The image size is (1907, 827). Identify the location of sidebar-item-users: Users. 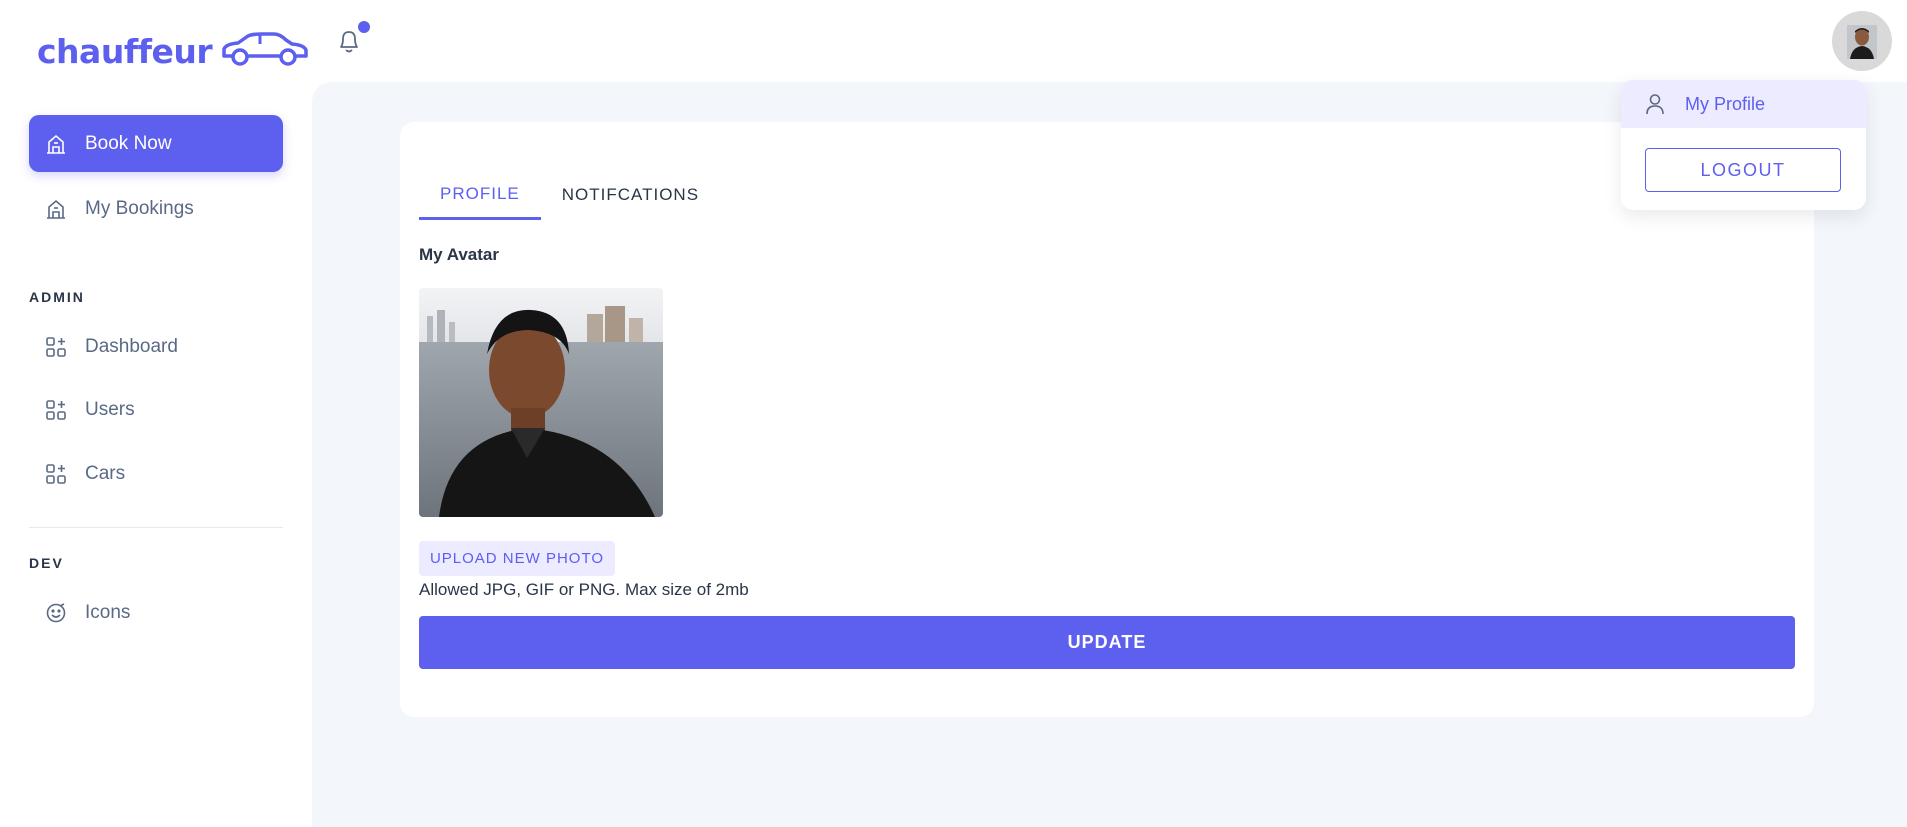
(156, 409).